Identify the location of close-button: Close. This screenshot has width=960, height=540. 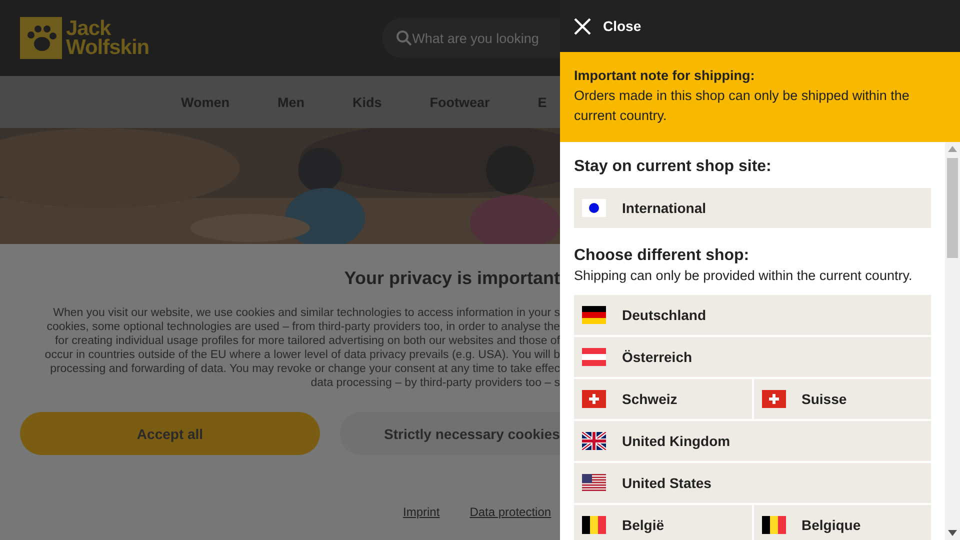
(608, 26).